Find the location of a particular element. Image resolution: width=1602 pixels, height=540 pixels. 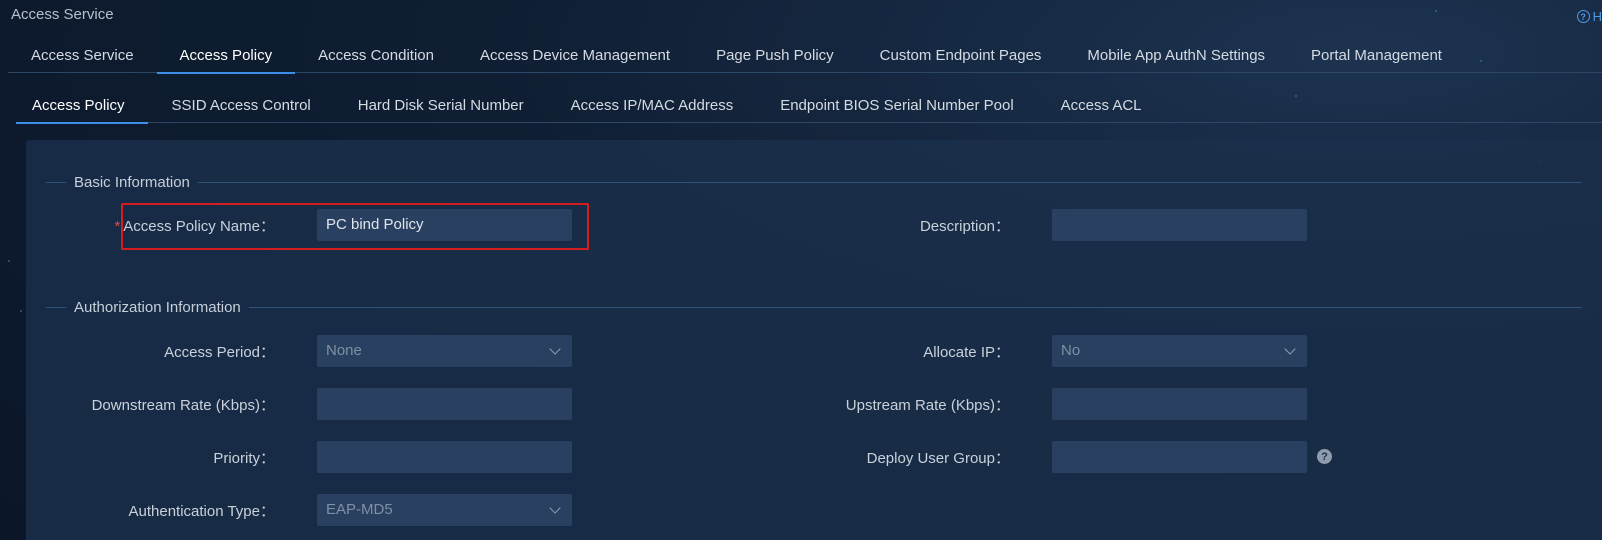

downstream-rate-input is located at coordinates (444, 404).